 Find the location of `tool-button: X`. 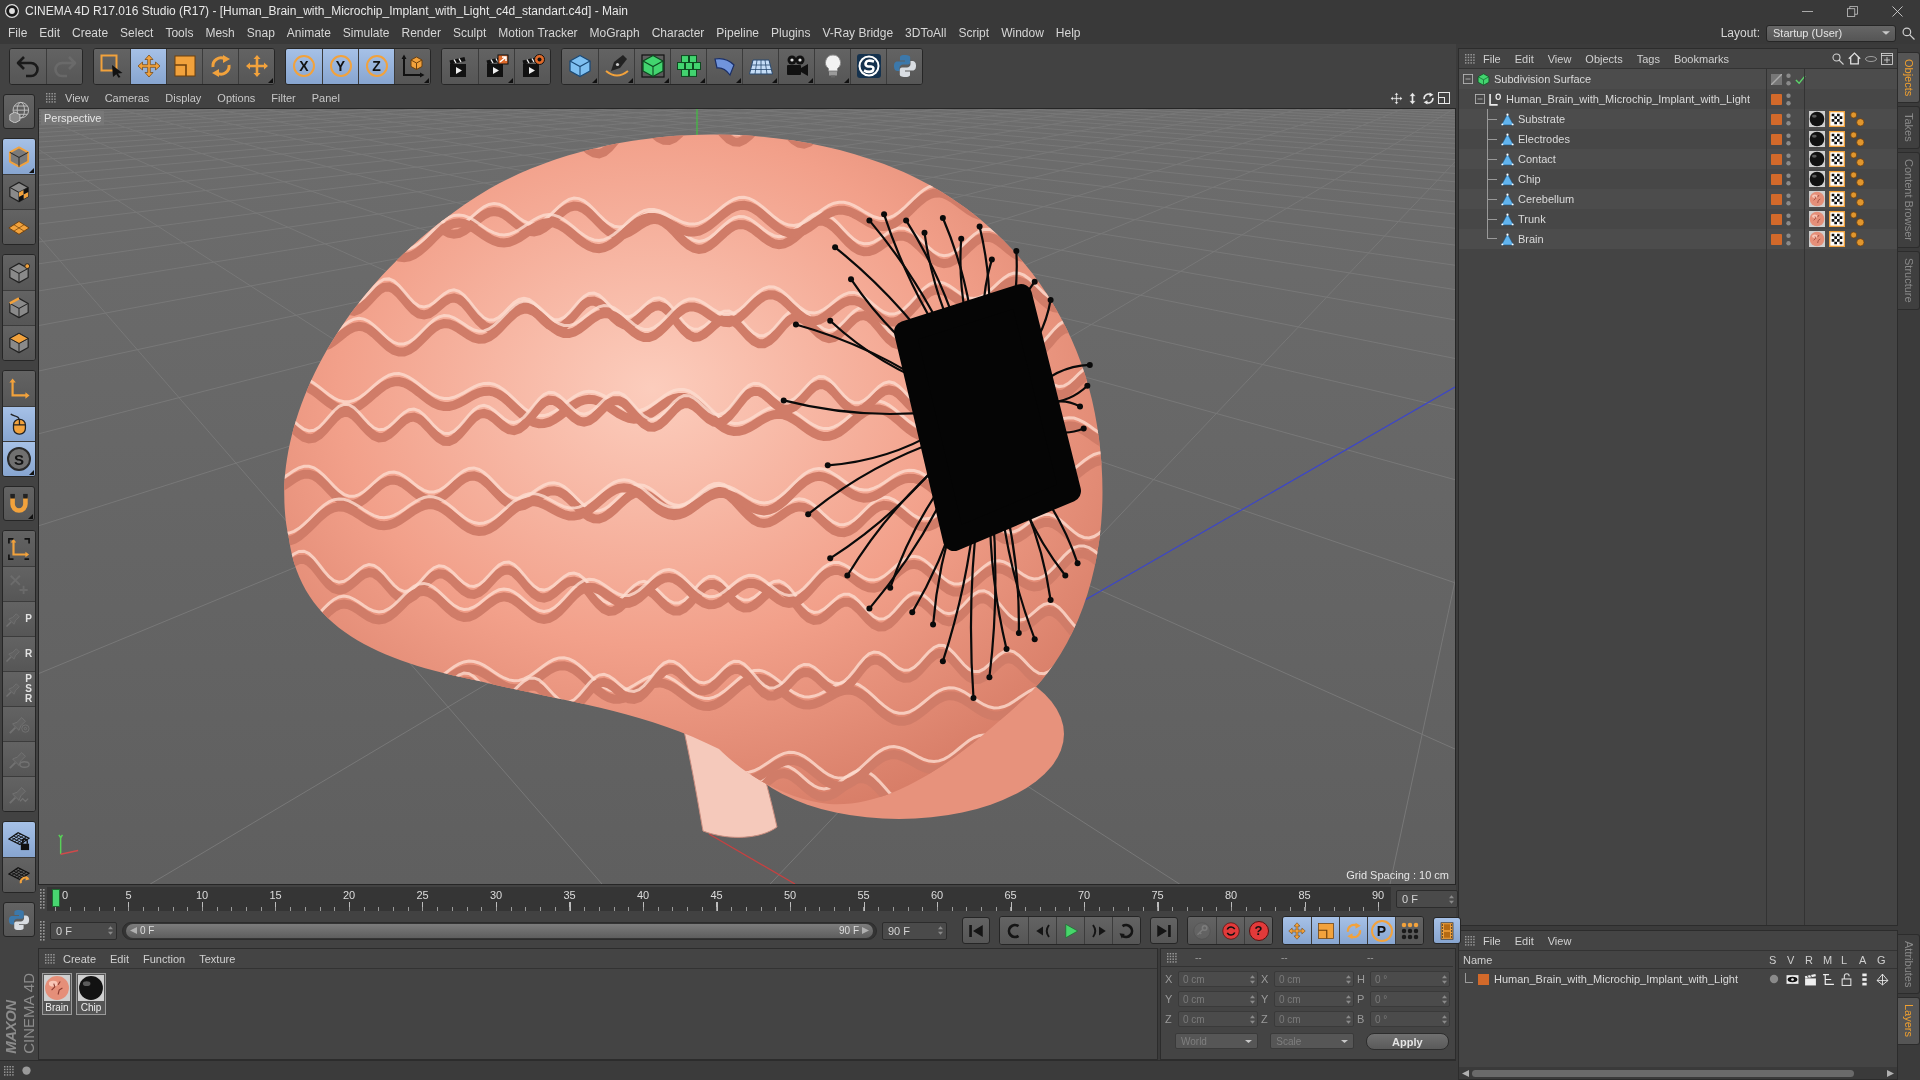

tool-button: X is located at coordinates (304, 66).